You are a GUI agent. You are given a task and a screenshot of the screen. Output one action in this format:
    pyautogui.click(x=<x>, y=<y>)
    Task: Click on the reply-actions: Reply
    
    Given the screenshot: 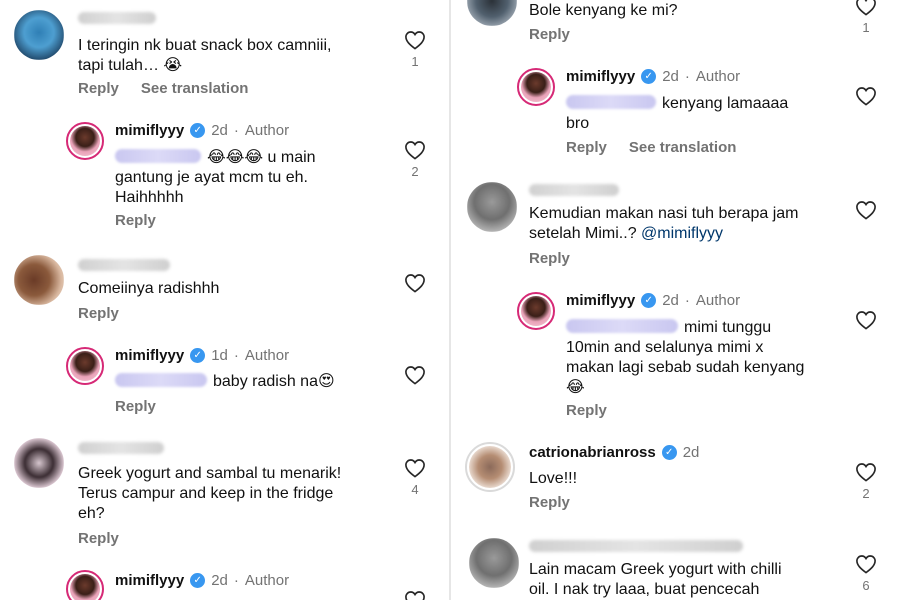 What is the action you would take?
    pyautogui.click(x=135, y=406)
    